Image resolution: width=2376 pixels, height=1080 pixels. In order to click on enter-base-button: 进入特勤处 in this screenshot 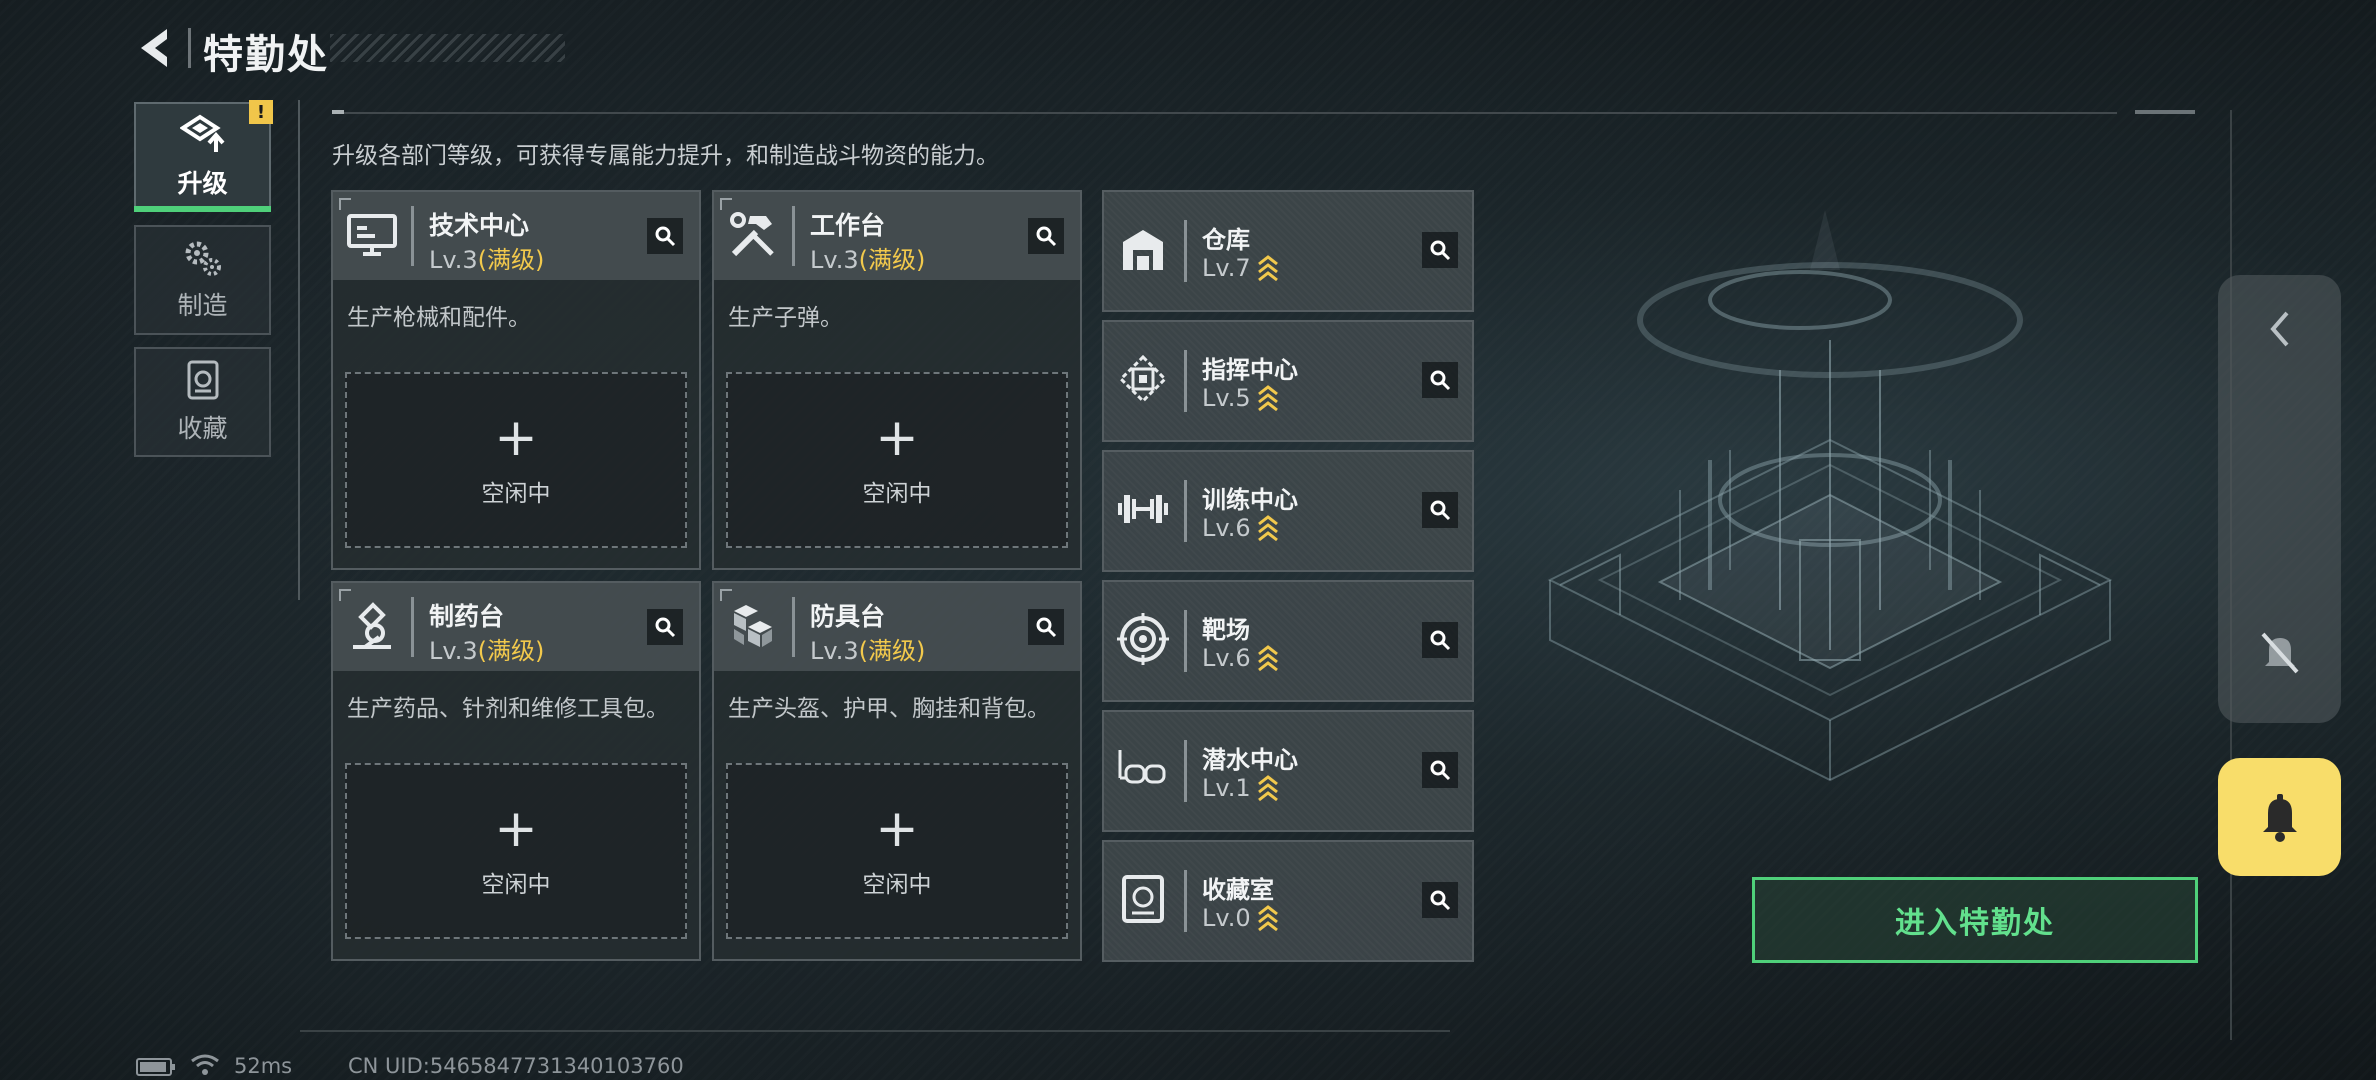, I will do `click(1975, 920)`.